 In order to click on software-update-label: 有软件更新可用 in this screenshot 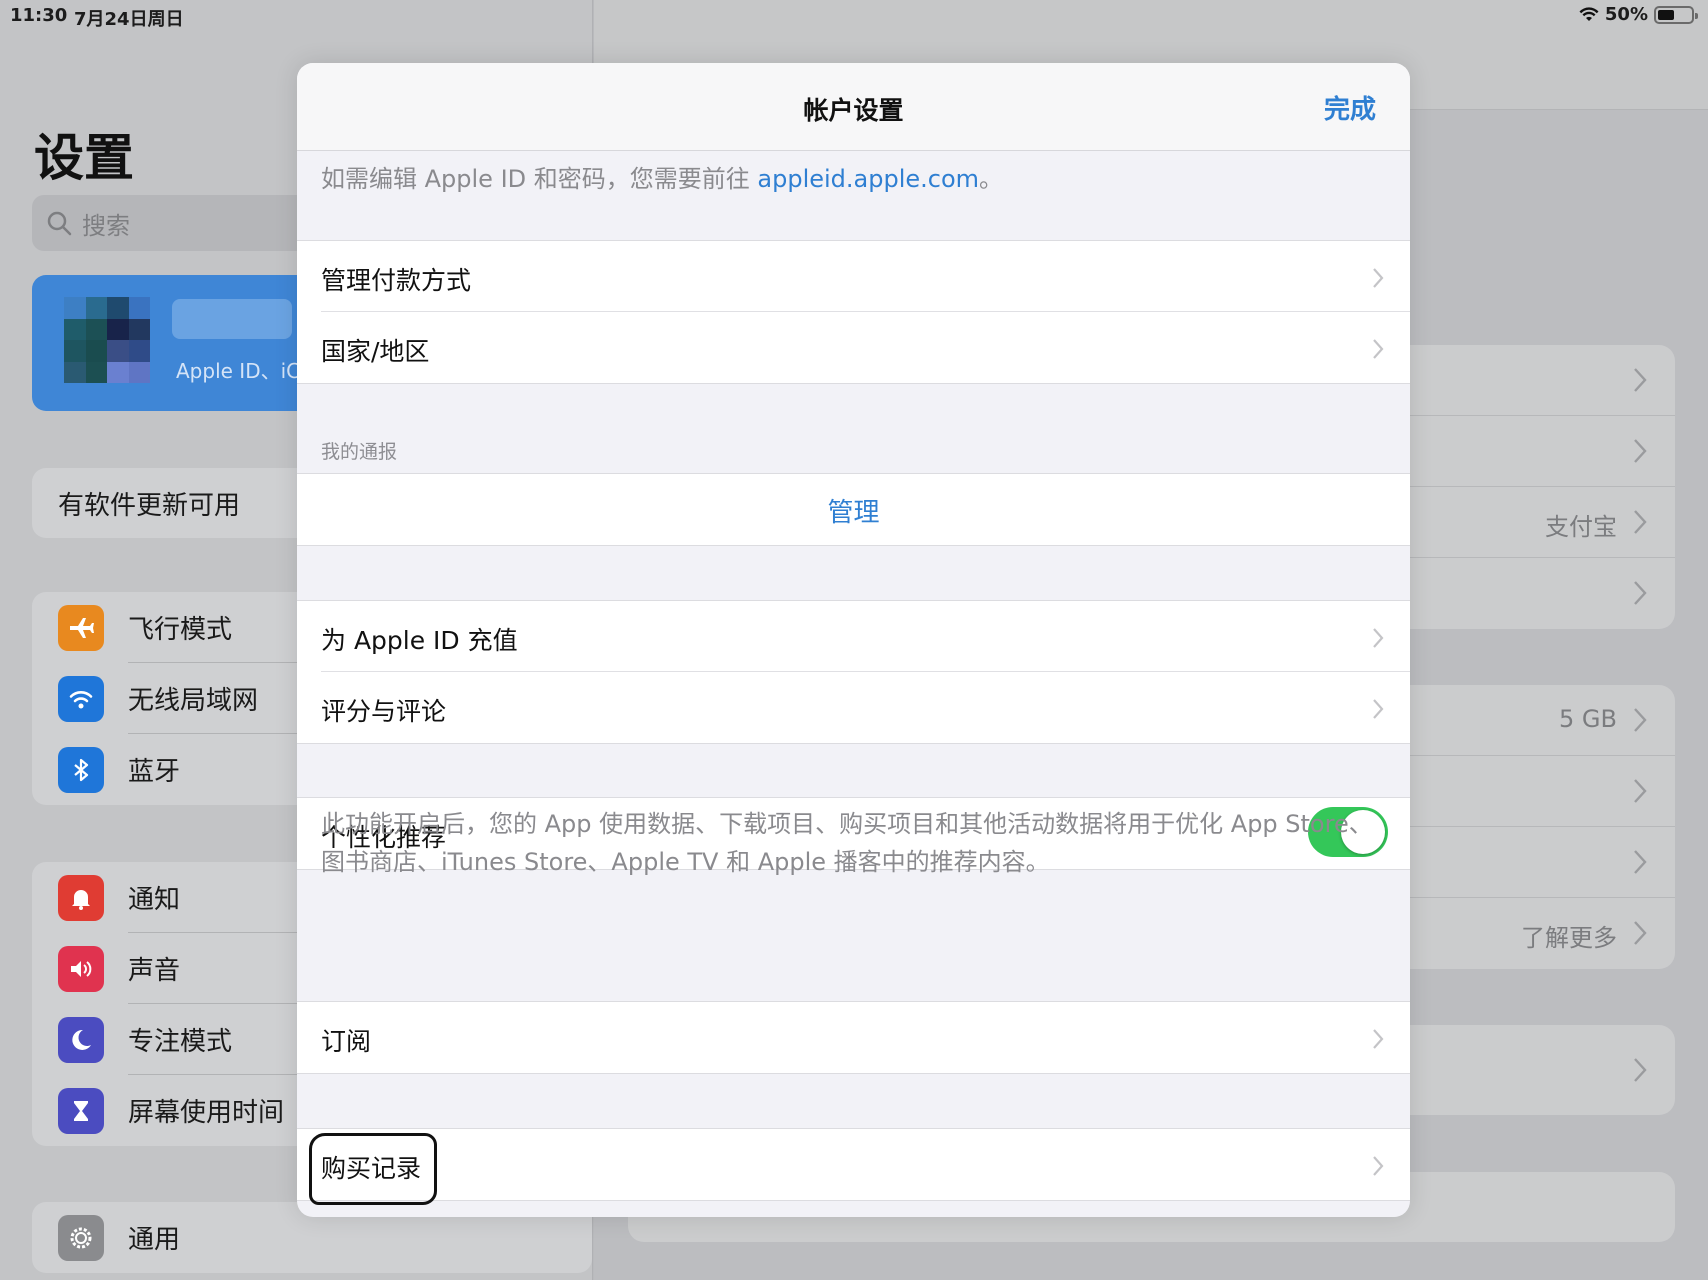, I will do `click(149, 505)`.